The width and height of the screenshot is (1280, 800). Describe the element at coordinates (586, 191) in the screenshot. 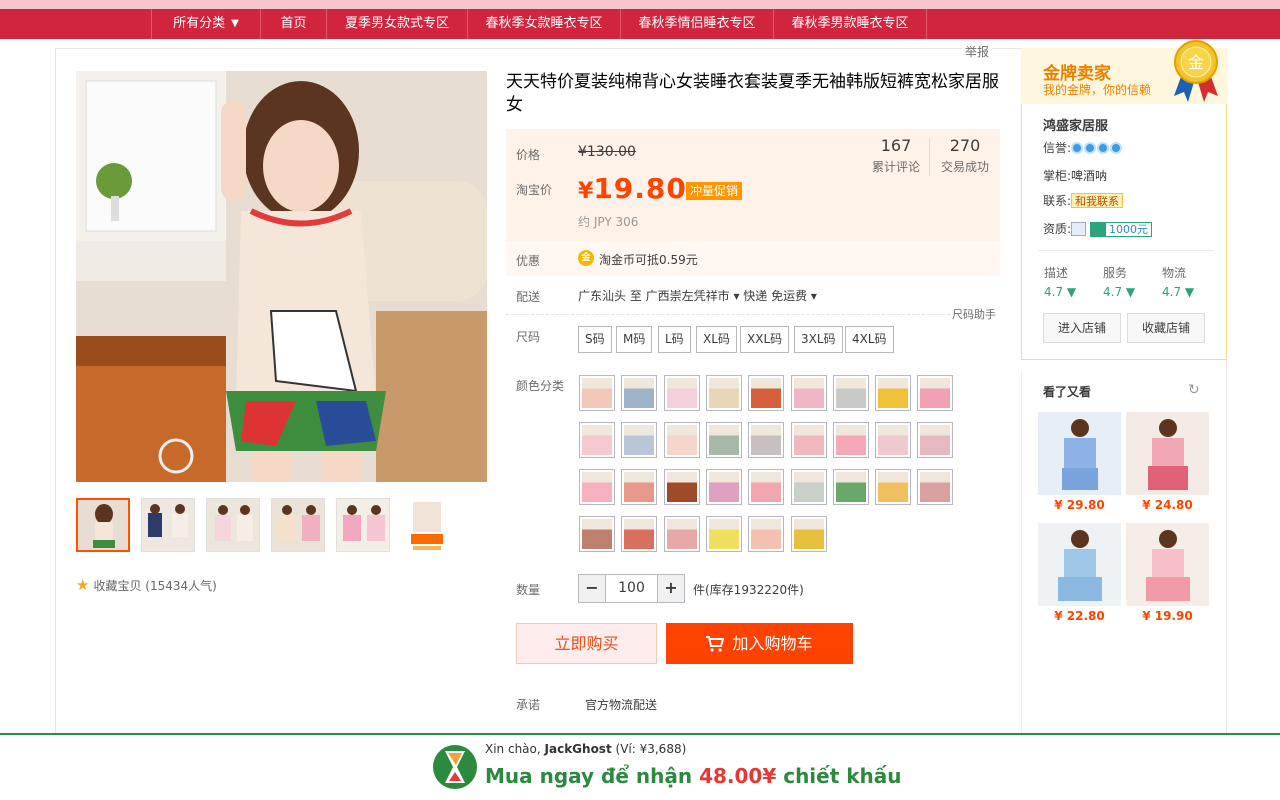

I see `currency-symbol: ¥` at that location.